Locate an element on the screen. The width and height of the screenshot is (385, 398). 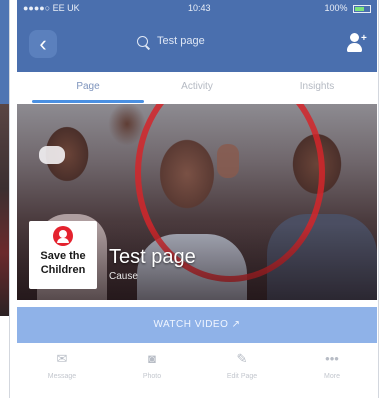
left-strip-photo is located at coordinates (4, 210).